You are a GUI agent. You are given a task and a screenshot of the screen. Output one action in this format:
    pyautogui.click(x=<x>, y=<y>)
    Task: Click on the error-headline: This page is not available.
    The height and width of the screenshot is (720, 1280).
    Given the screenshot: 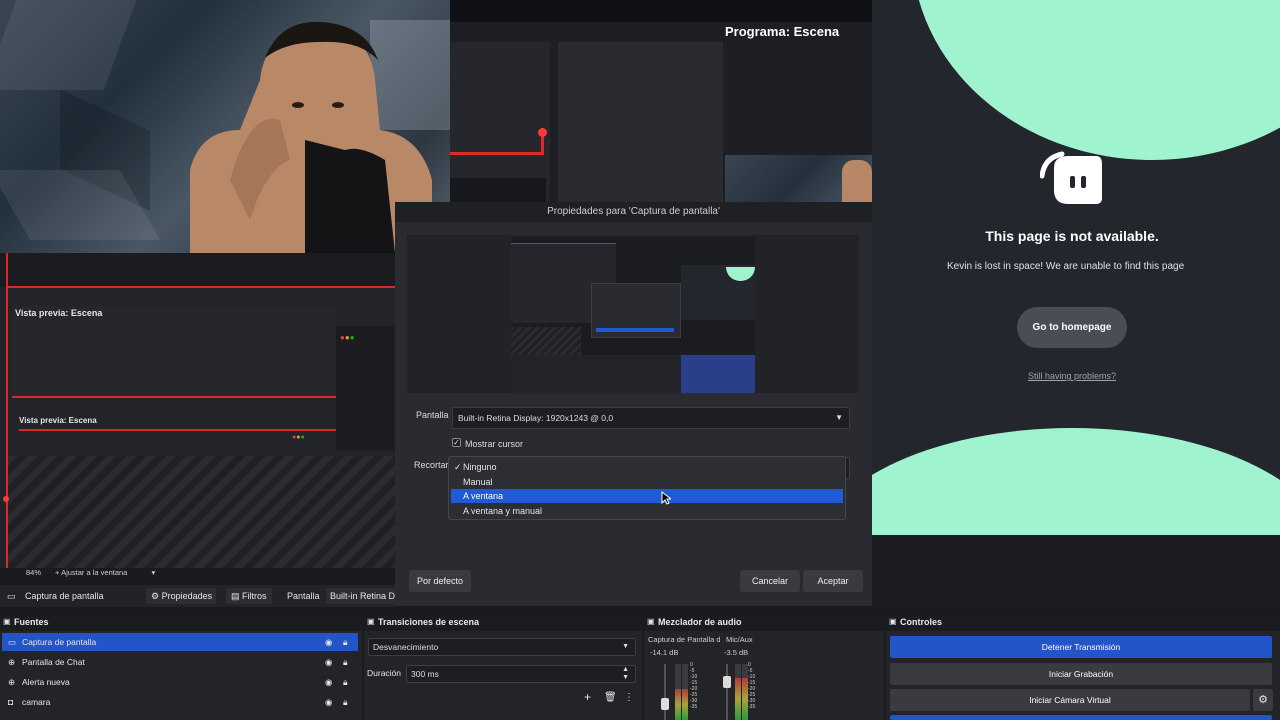 What is the action you would take?
    pyautogui.click(x=1072, y=236)
    